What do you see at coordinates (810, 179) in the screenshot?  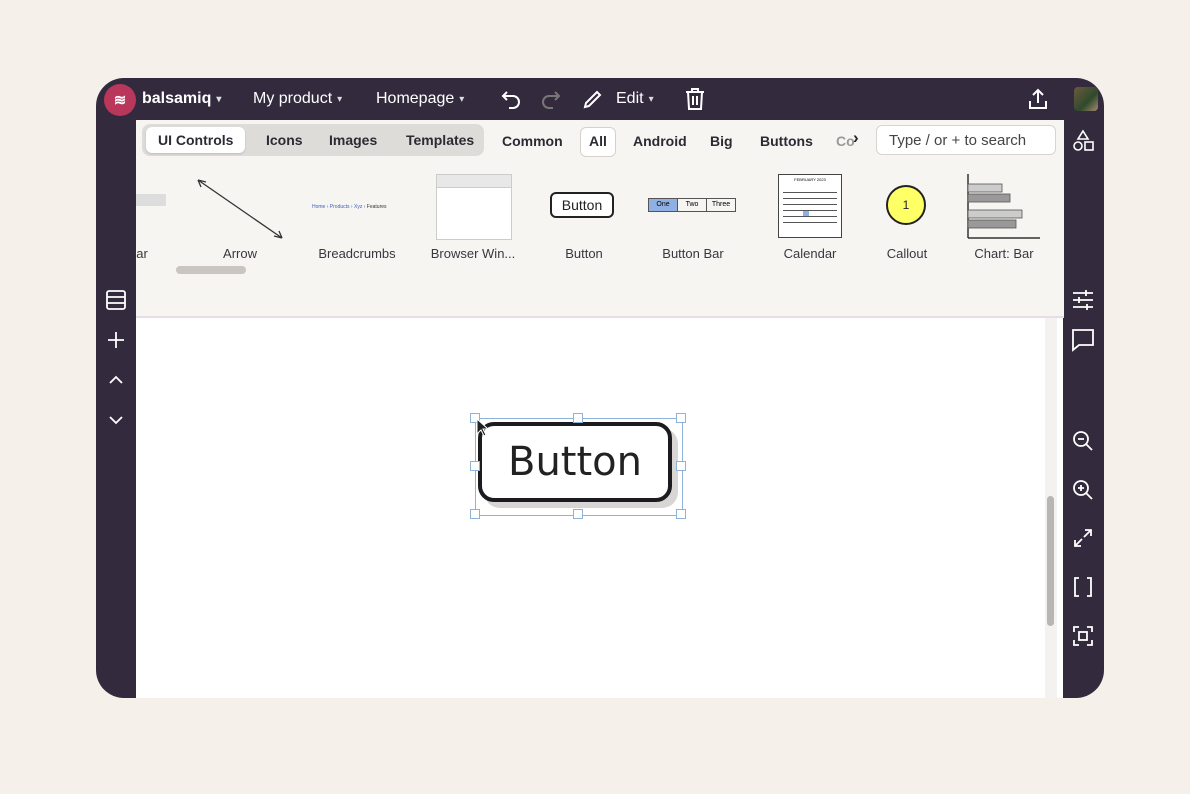 I see `calendar-title: FEBRUARY 2023` at bounding box center [810, 179].